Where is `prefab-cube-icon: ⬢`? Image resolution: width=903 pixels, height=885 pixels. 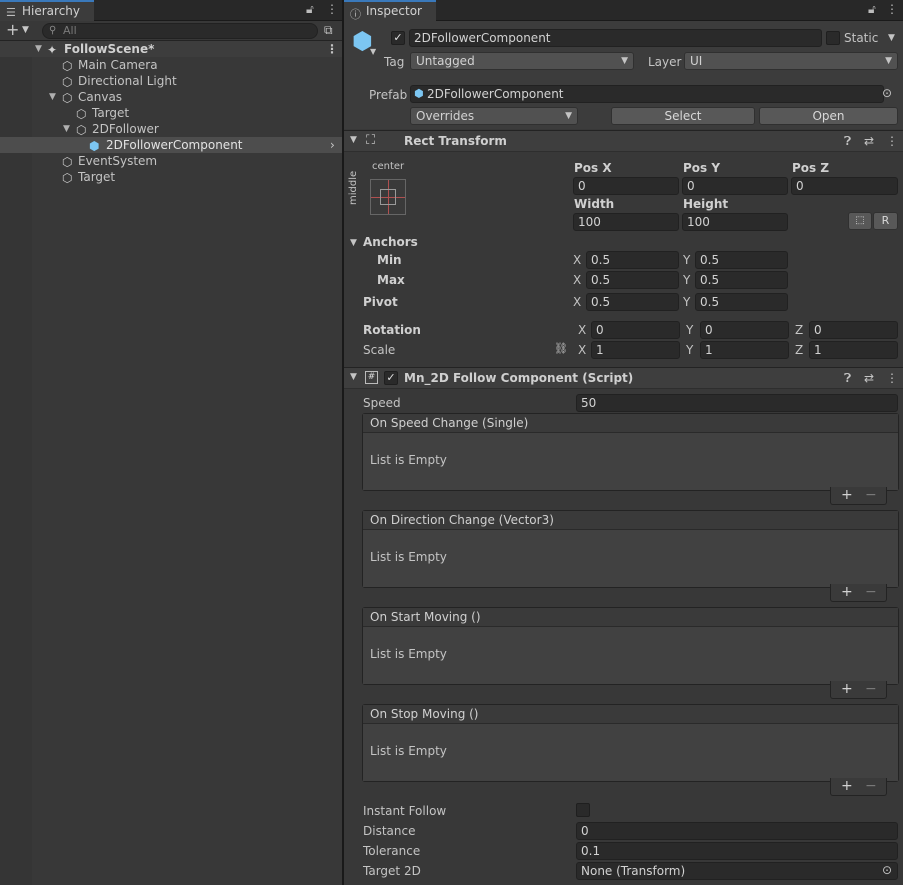 prefab-cube-icon: ⬢ is located at coordinates (419, 93).